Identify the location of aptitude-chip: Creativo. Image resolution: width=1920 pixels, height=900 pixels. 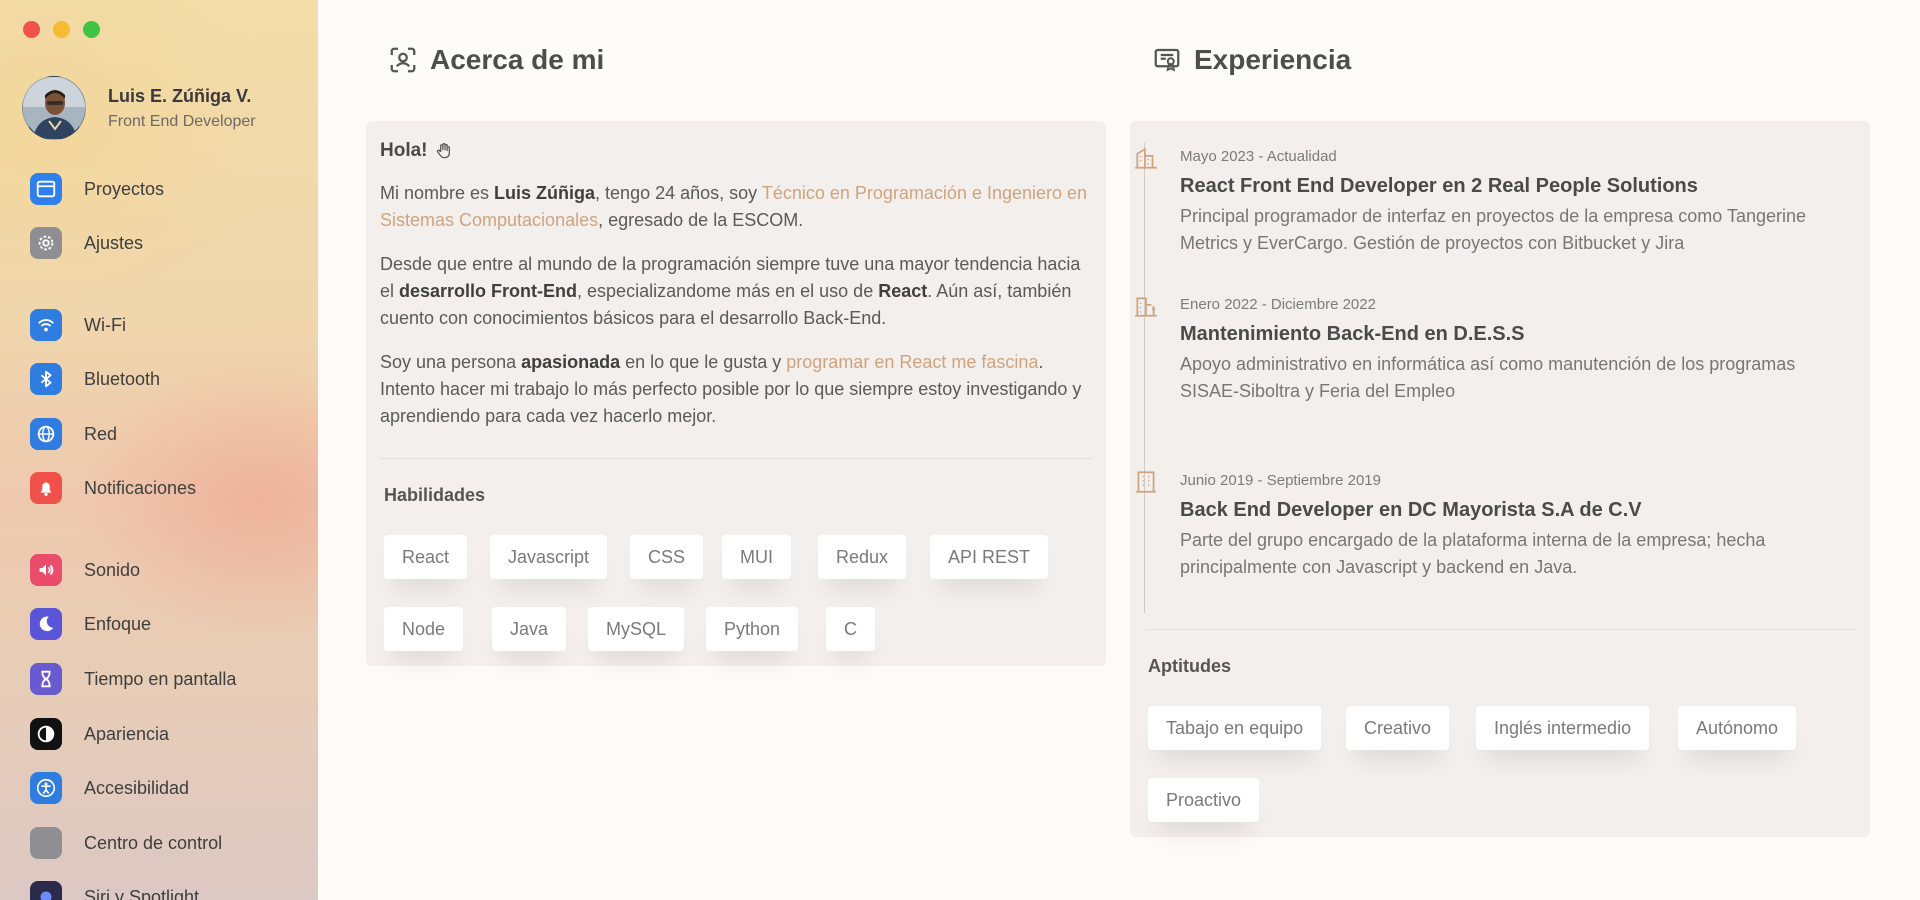
(1398, 728).